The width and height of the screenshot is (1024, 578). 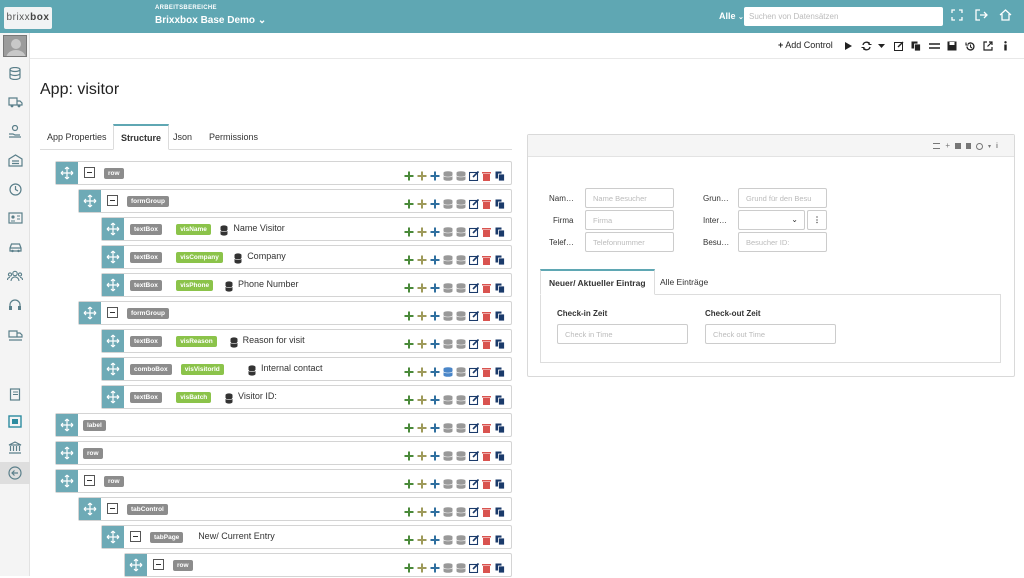 What do you see at coordinates (306, 341) in the screenshot?
I see `structure-row-textbox: textBox visReason Reason for visit` at bounding box center [306, 341].